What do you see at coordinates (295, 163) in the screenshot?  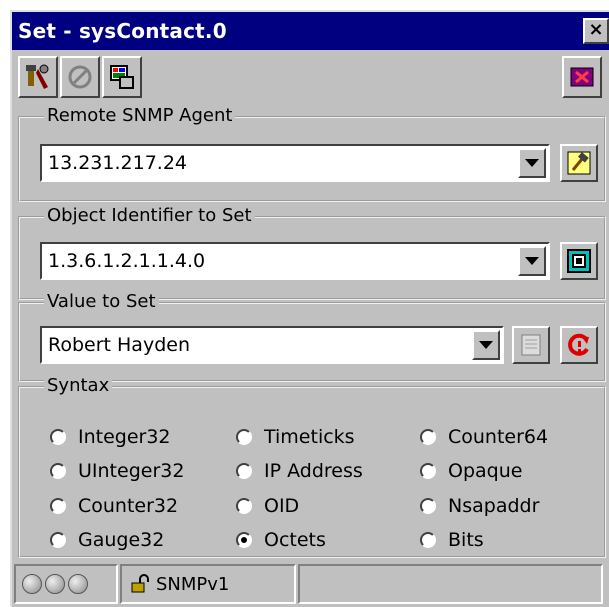 I see `remote-agent-combobox: 13.231.217.24` at bounding box center [295, 163].